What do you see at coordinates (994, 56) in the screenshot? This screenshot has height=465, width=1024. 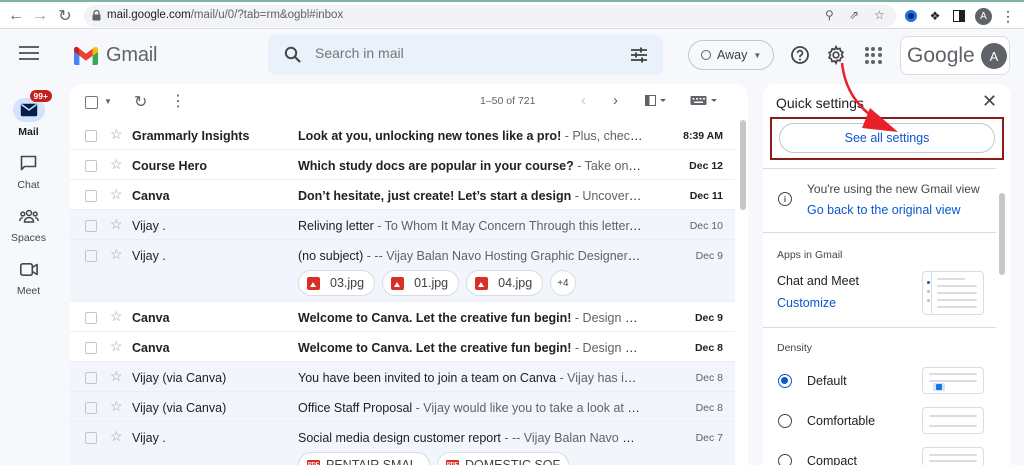 I see `account-avatar: A` at bounding box center [994, 56].